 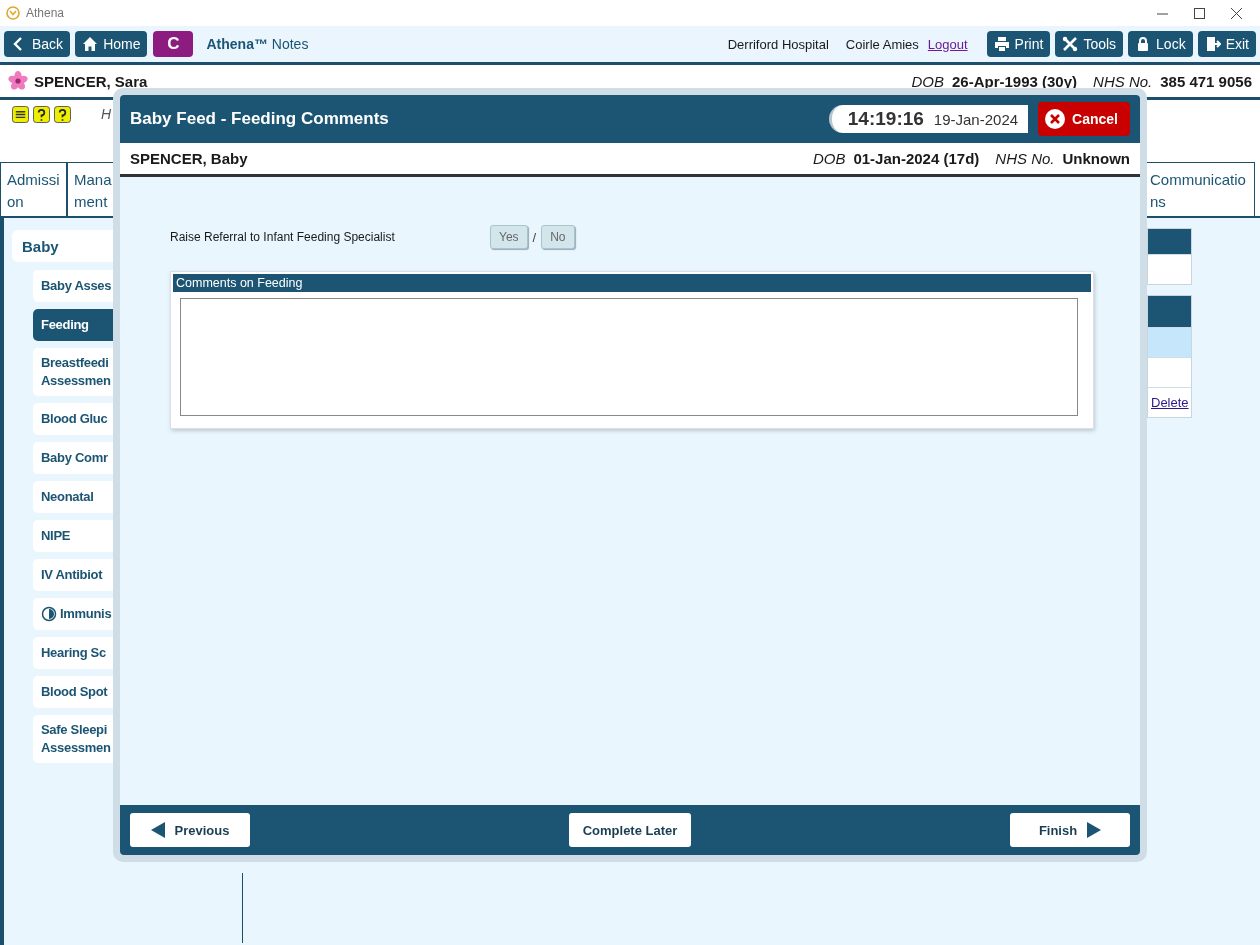 What do you see at coordinates (630, 830) in the screenshot?
I see `complete-later-button: Complete Later` at bounding box center [630, 830].